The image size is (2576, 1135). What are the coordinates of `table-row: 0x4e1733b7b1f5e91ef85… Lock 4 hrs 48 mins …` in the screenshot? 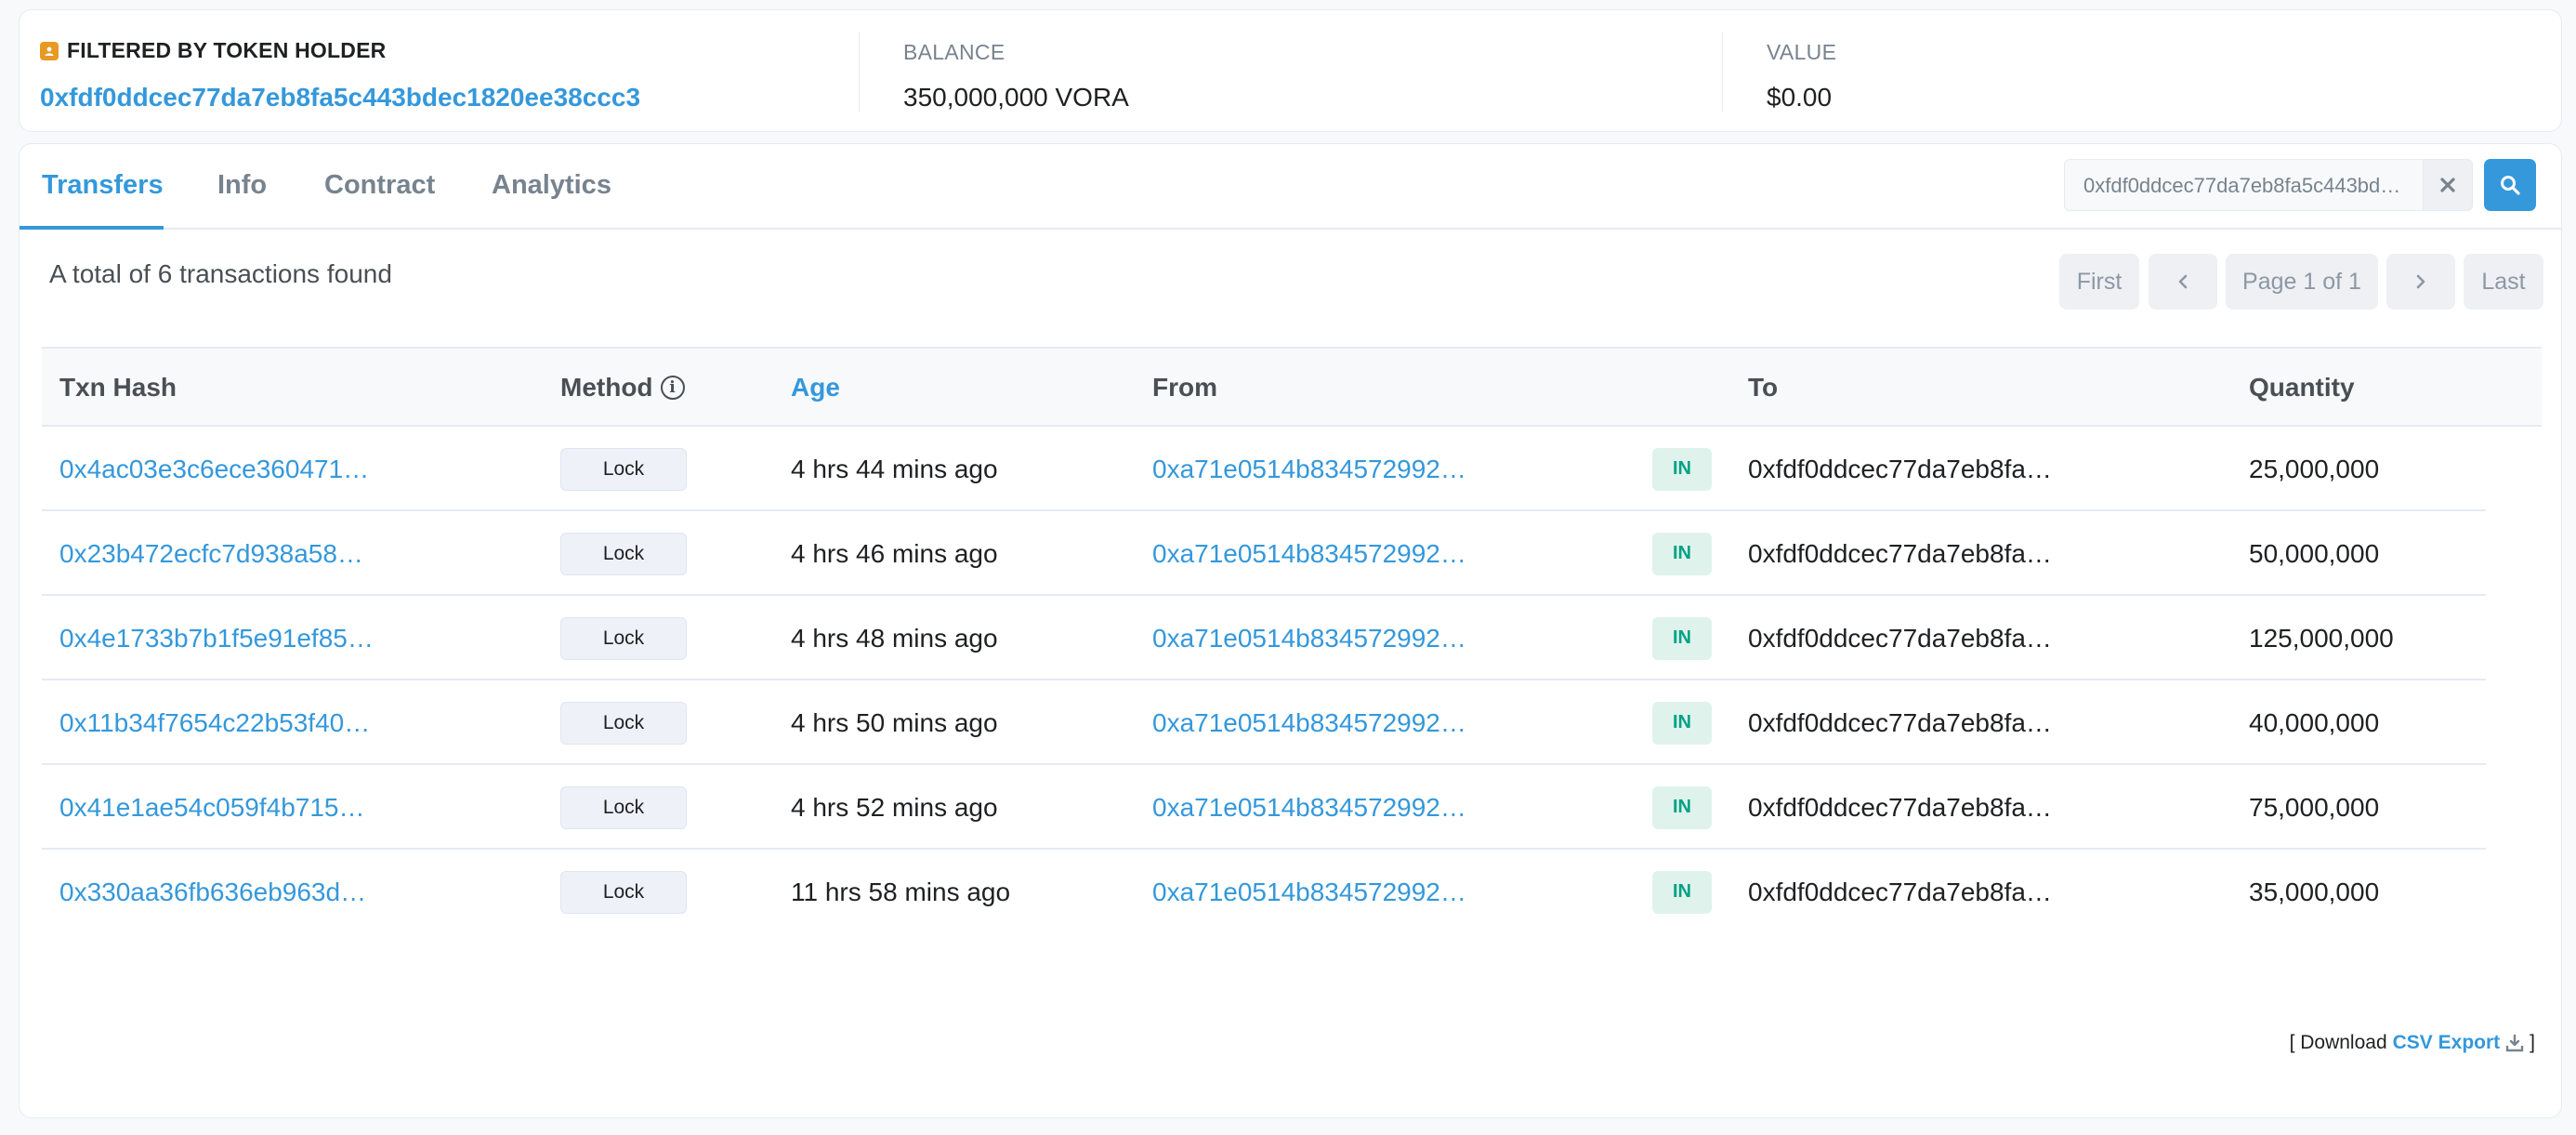 It's located at (1264, 638).